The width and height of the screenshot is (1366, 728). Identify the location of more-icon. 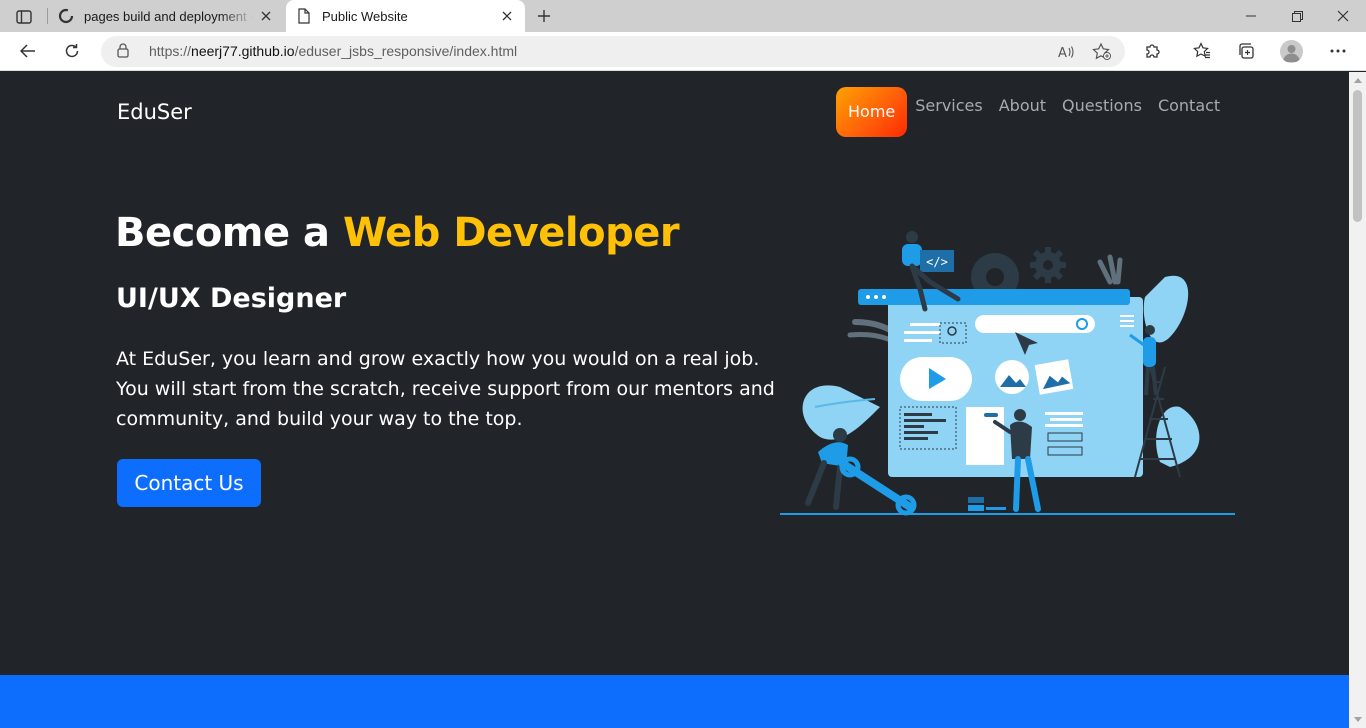
(1338, 51).